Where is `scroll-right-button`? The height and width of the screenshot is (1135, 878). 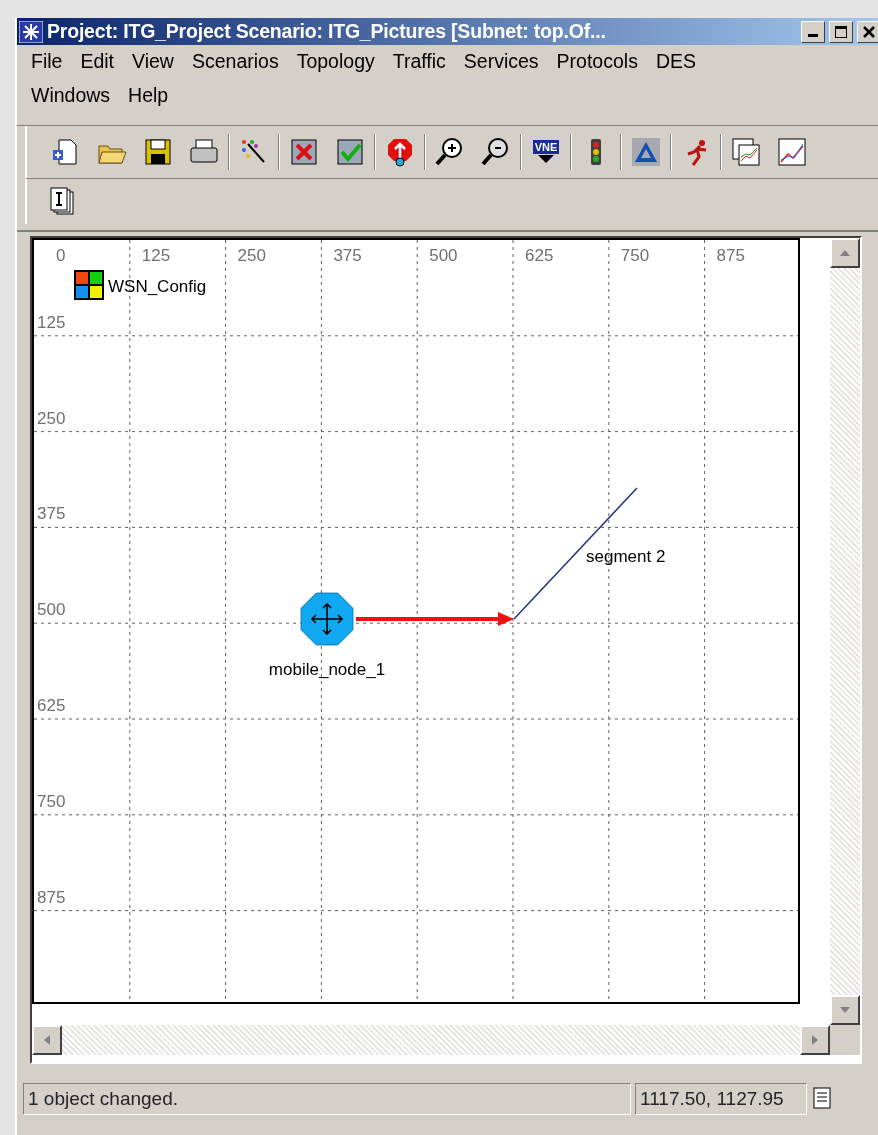 scroll-right-button is located at coordinates (815, 1040).